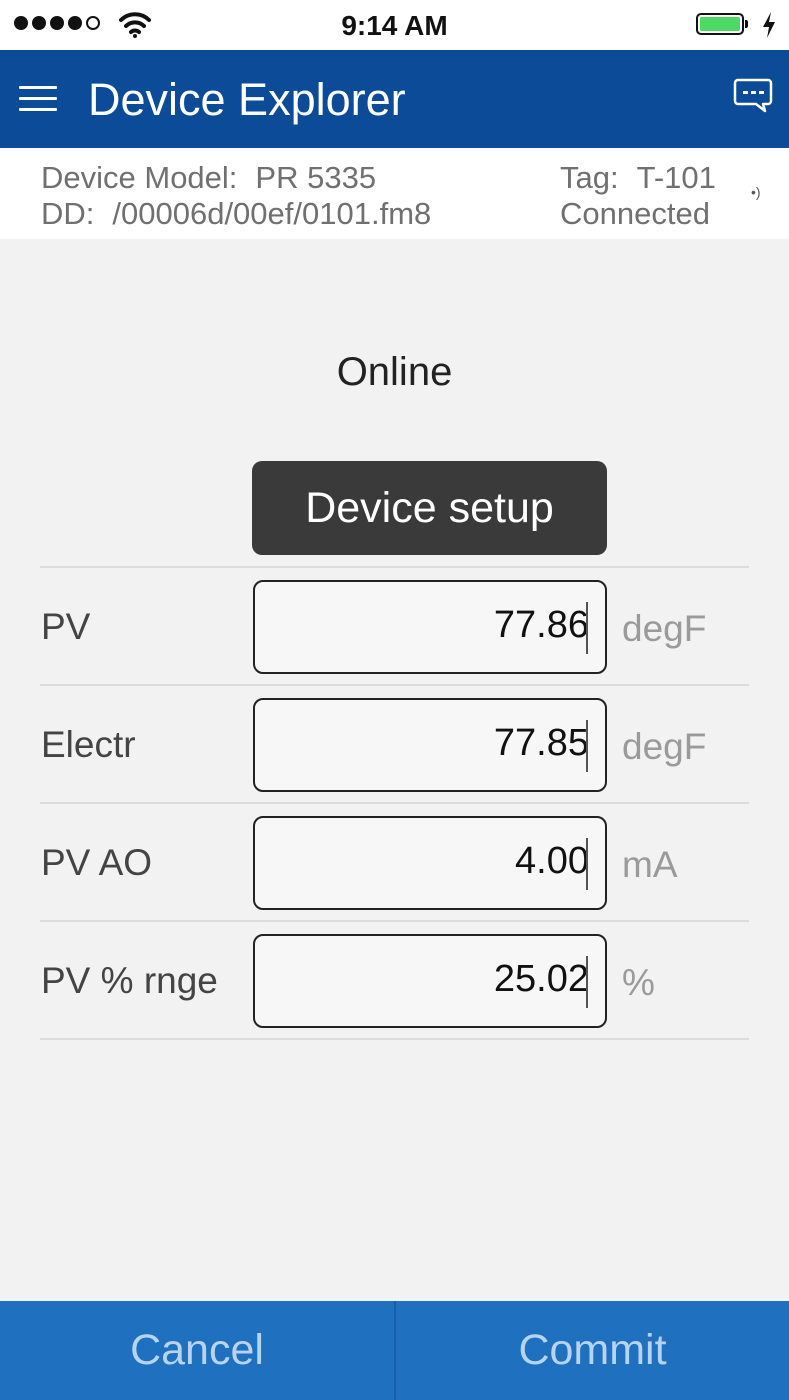  What do you see at coordinates (247, 99) in the screenshot?
I see `page-title: Device Explorer` at bounding box center [247, 99].